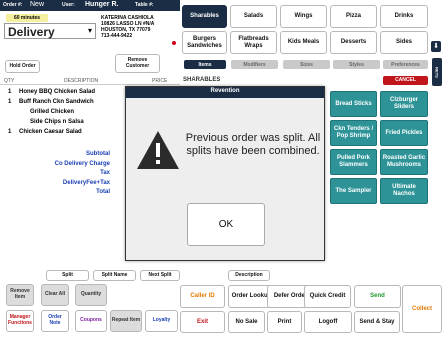 The image size is (444, 343). What do you see at coordinates (91, 321) in the screenshot?
I see `coupons-button: Coupons` at bounding box center [91, 321].